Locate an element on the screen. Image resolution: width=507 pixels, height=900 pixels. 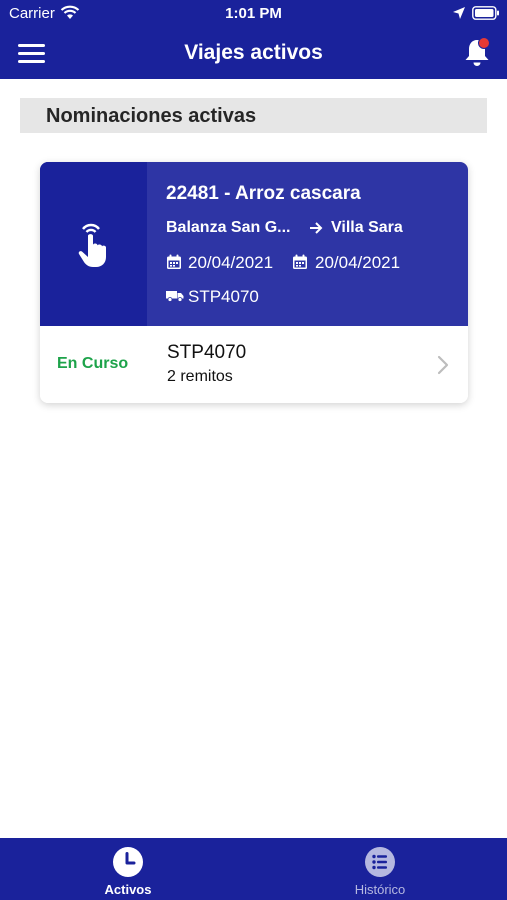
page-title: Viajes activos is located at coordinates (253, 52).